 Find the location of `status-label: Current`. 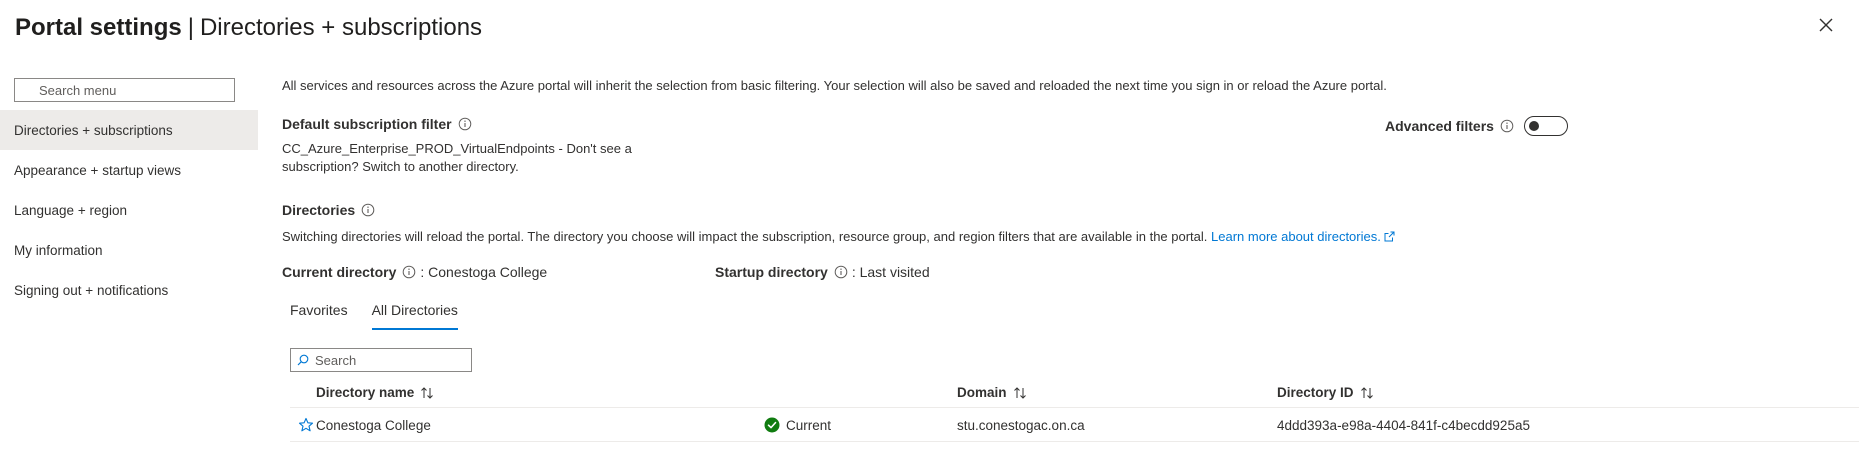

status-label: Current is located at coordinates (809, 425).